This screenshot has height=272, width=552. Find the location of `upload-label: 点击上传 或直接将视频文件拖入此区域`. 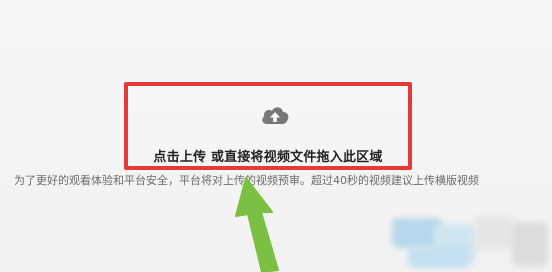

upload-label: 点击上传 或直接将视频文件拖入此区域 is located at coordinates (268, 155).